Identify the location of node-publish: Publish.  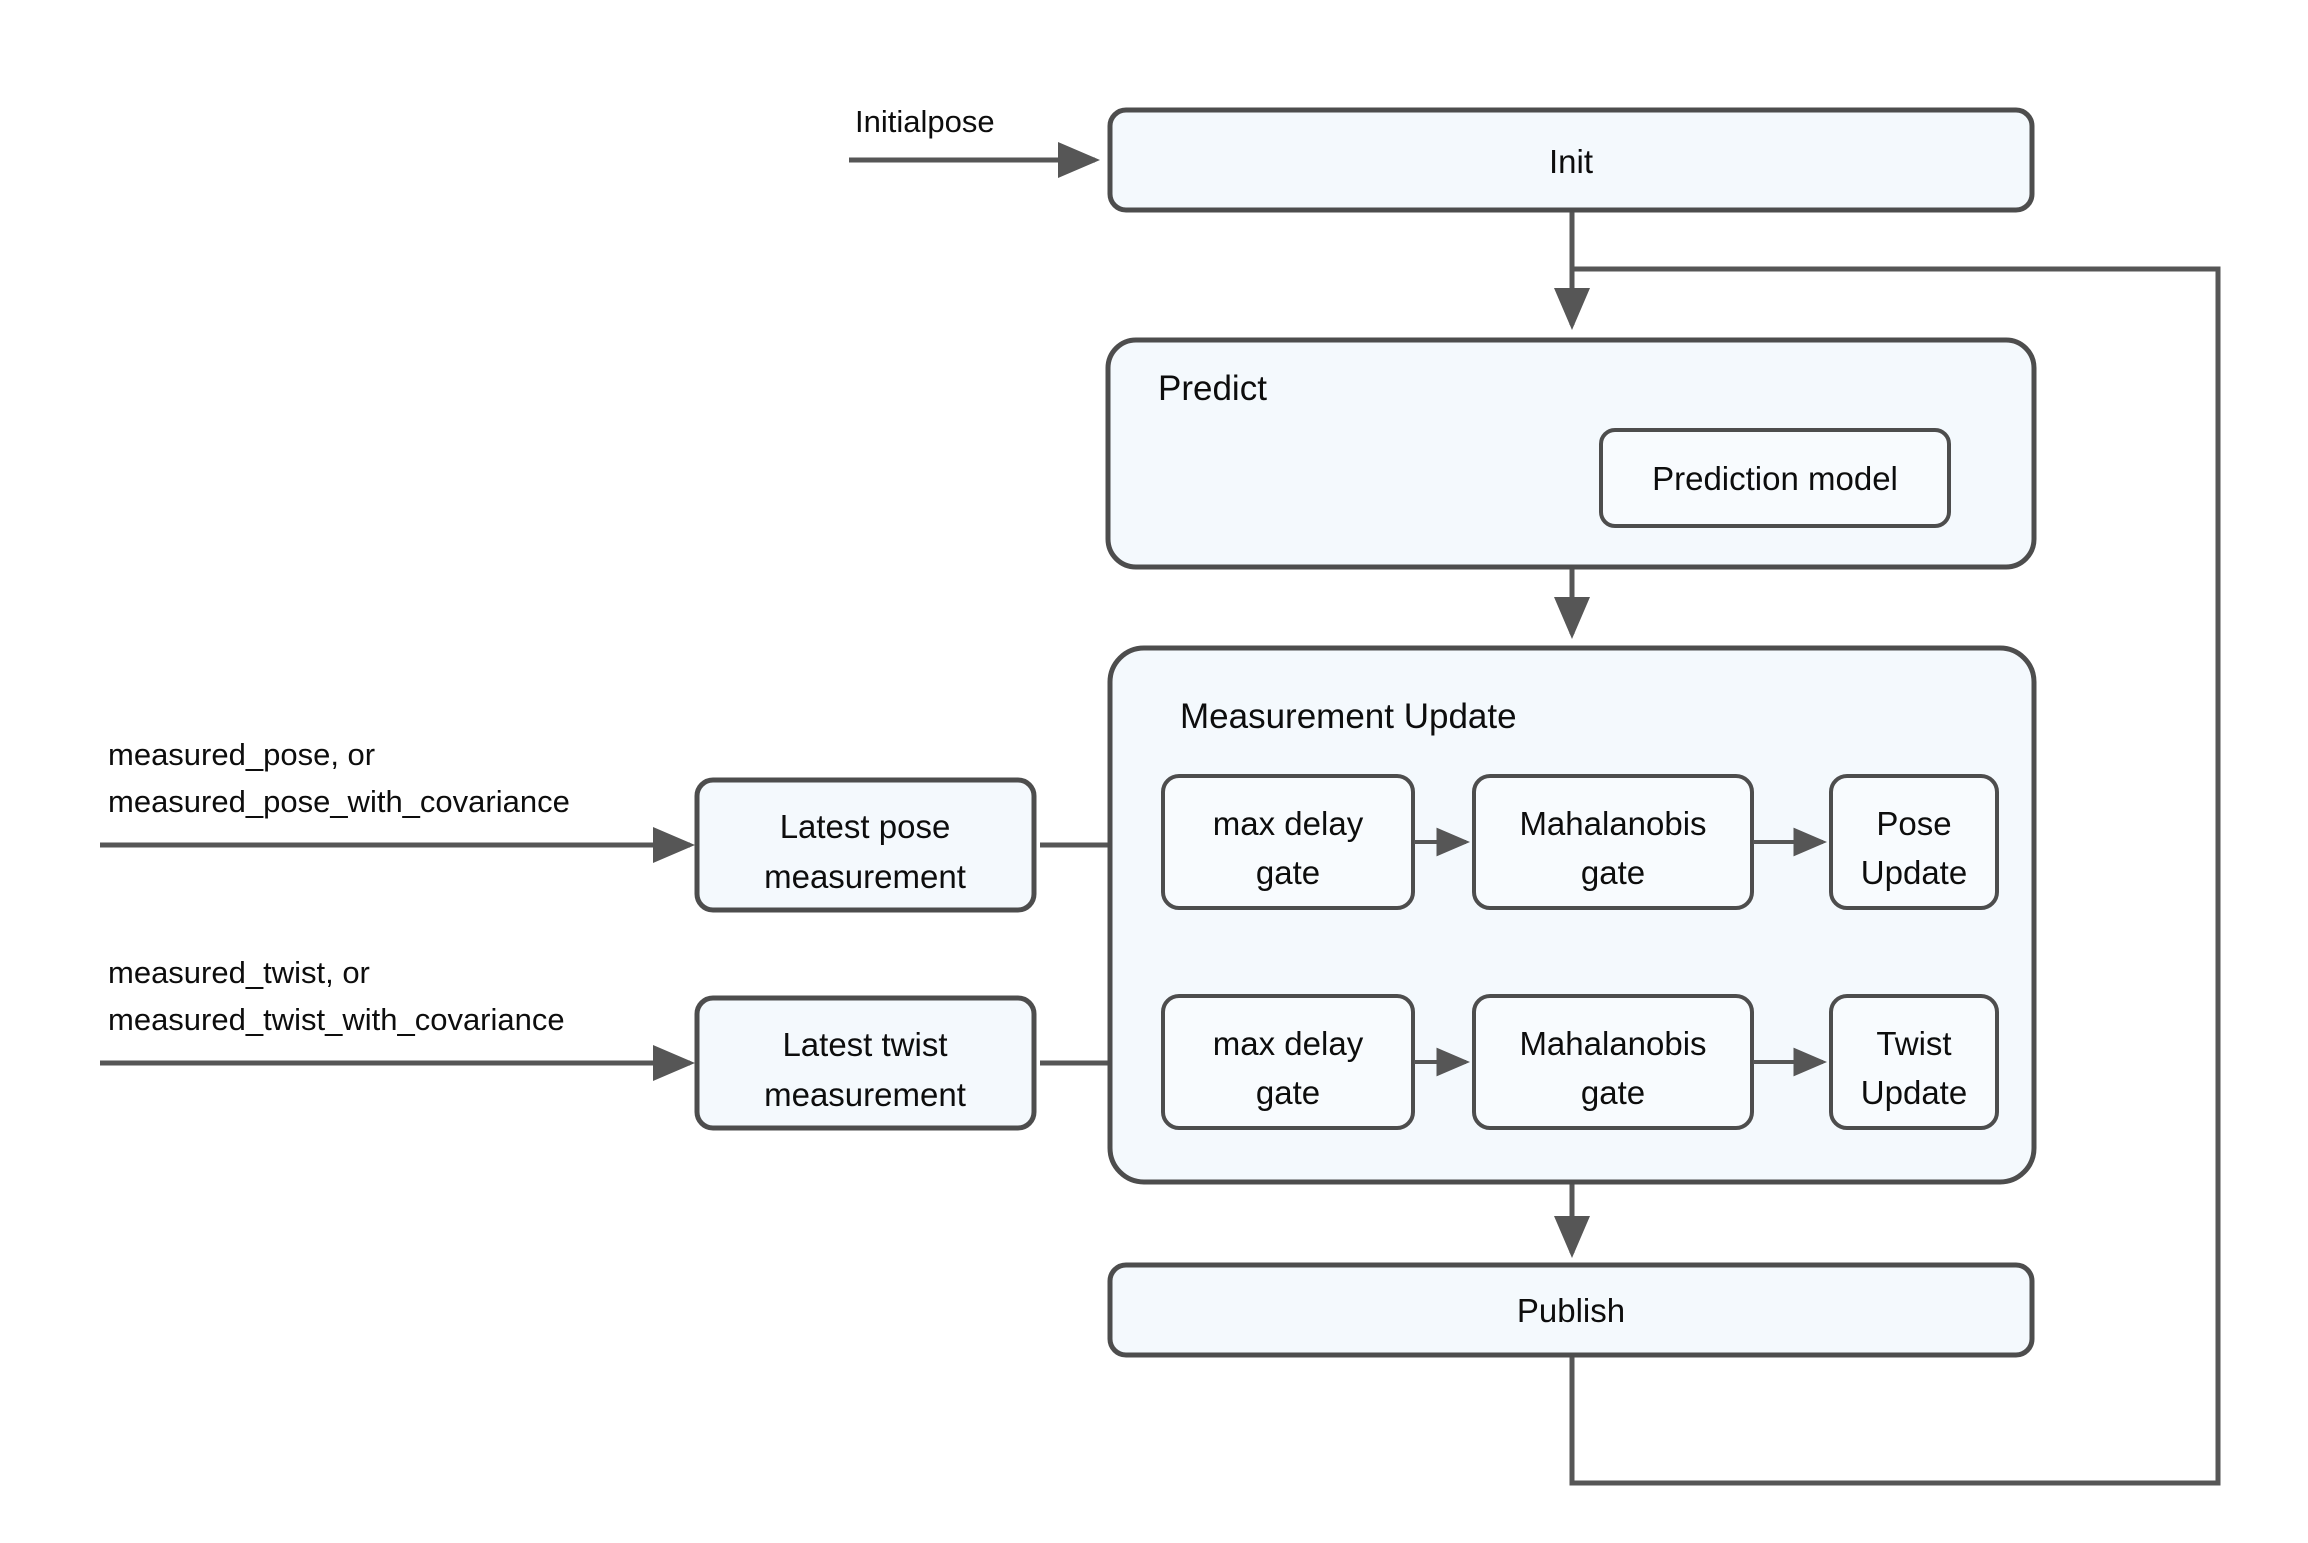
(1571, 1310).